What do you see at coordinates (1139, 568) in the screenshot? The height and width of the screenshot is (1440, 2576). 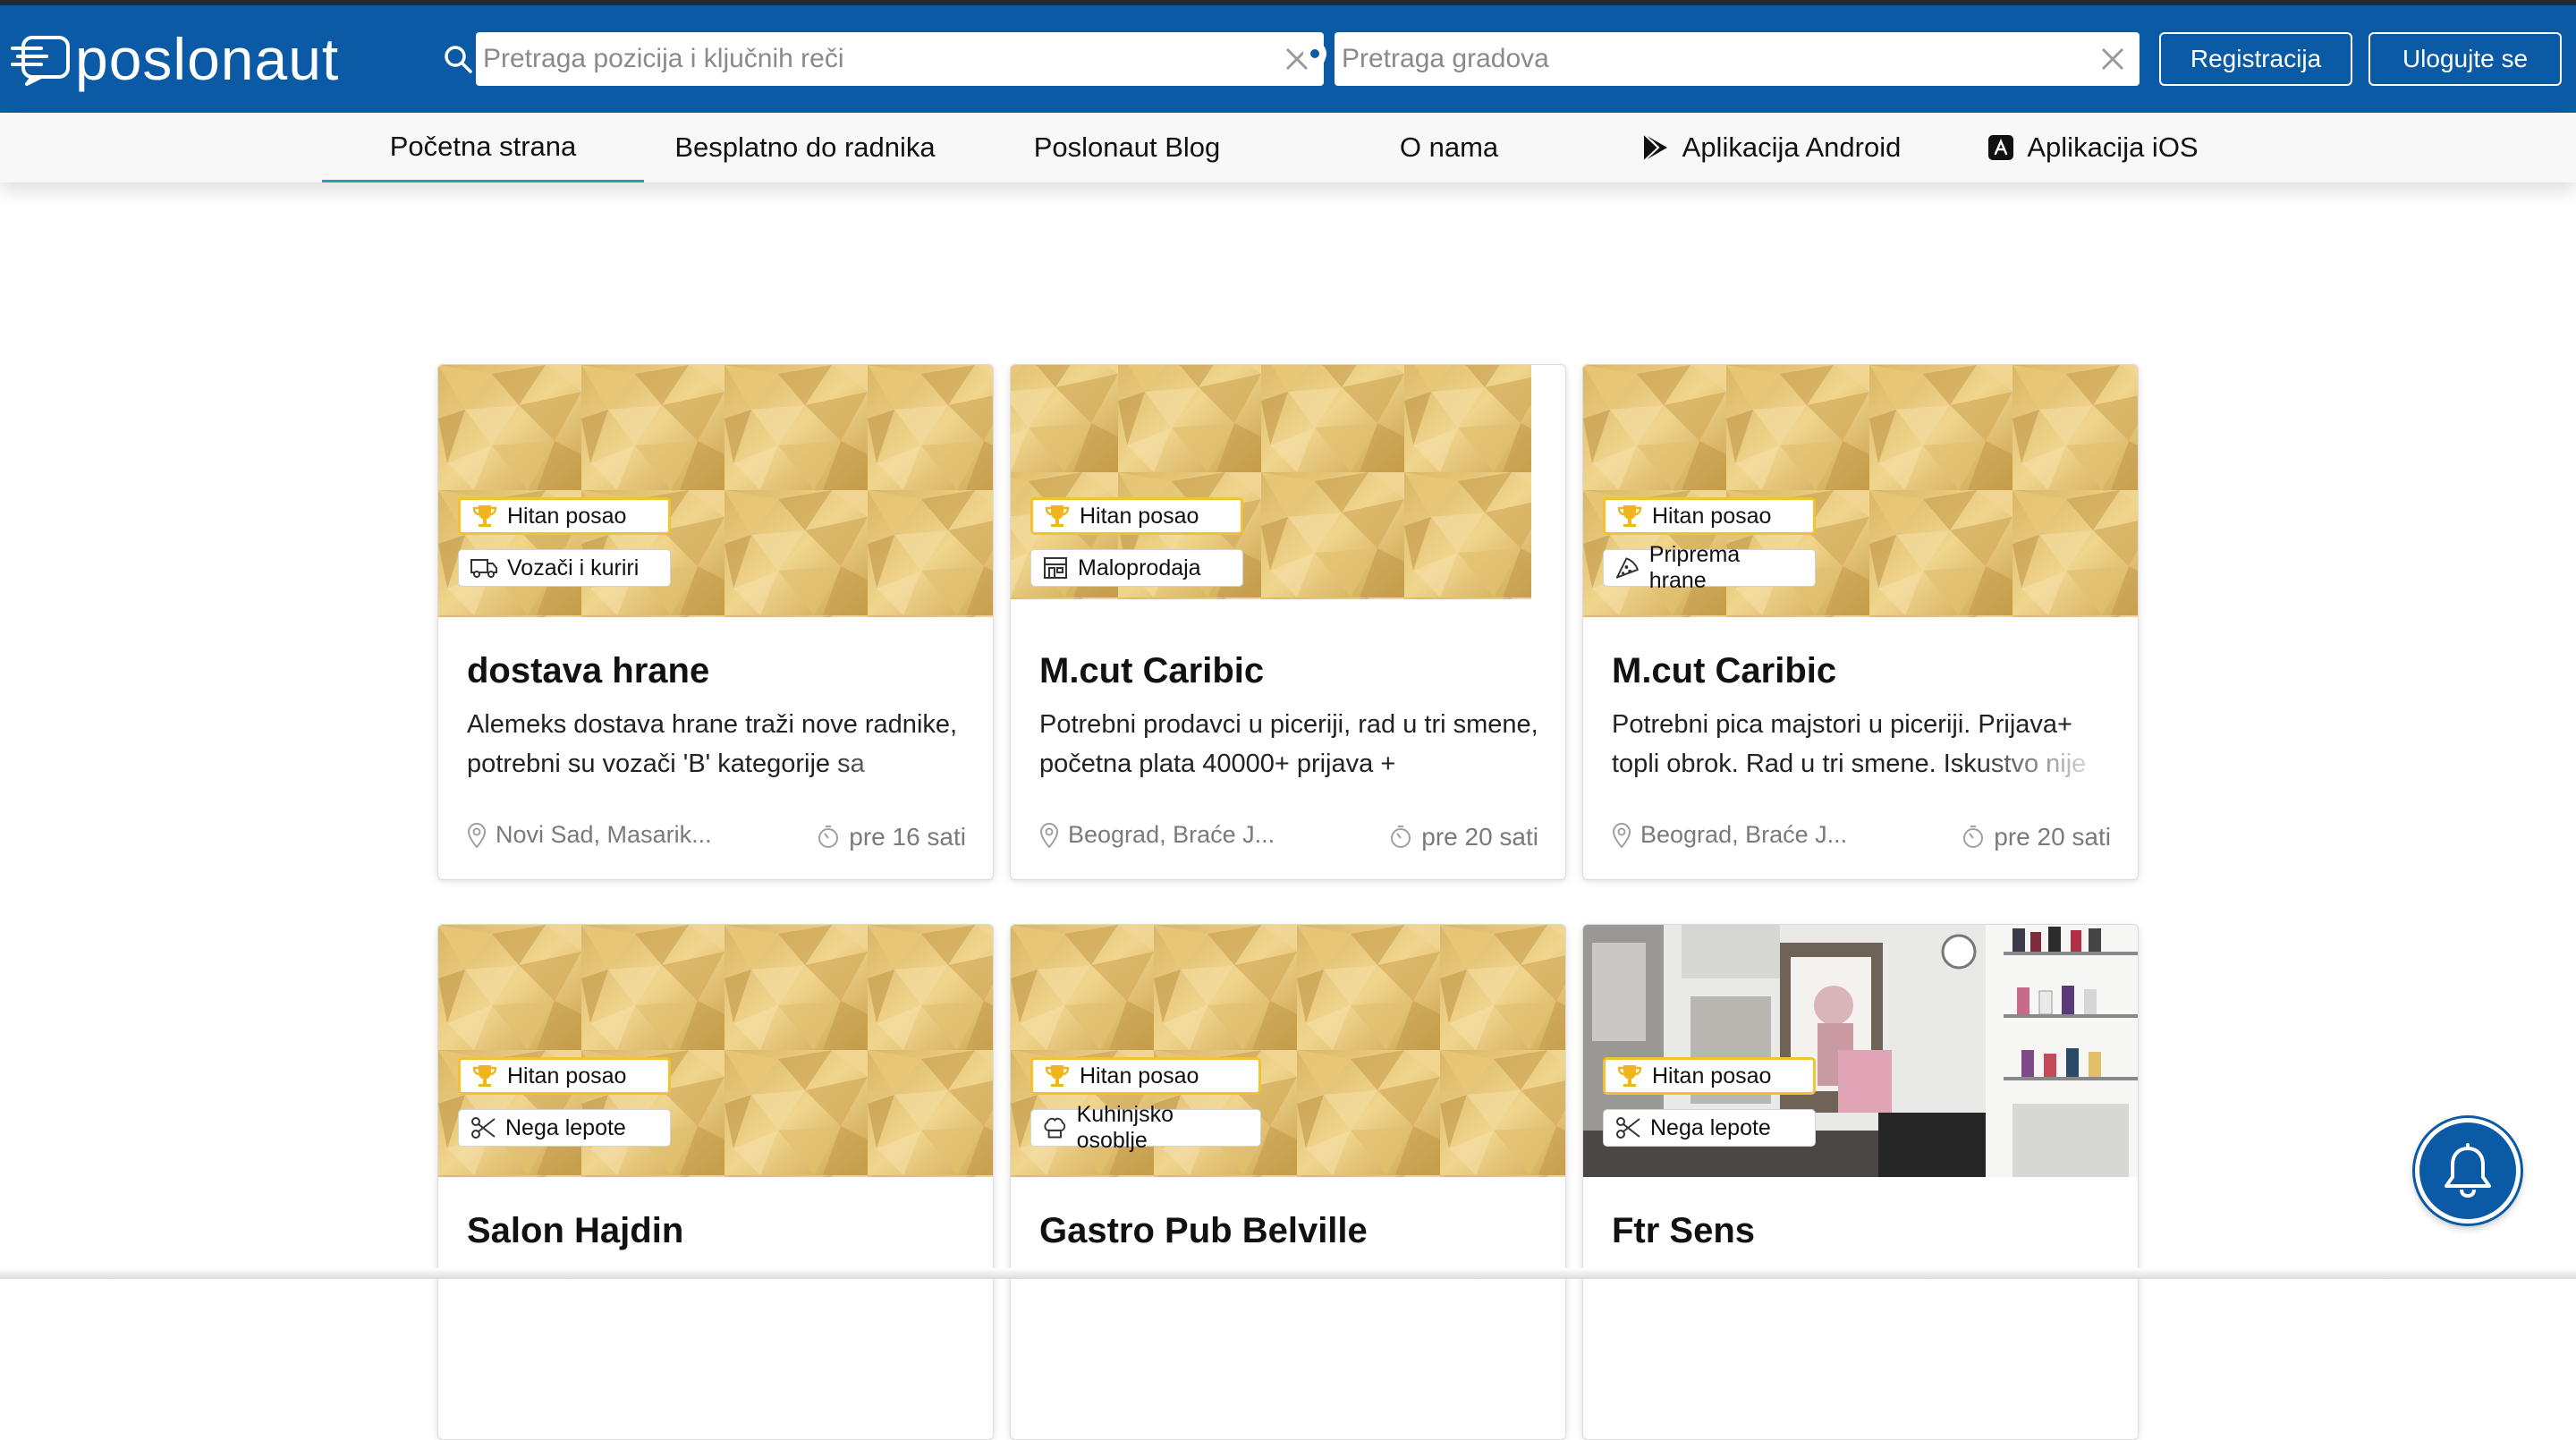 I see `category-badge-label: Maloprodaja` at bounding box center [1139, 568].